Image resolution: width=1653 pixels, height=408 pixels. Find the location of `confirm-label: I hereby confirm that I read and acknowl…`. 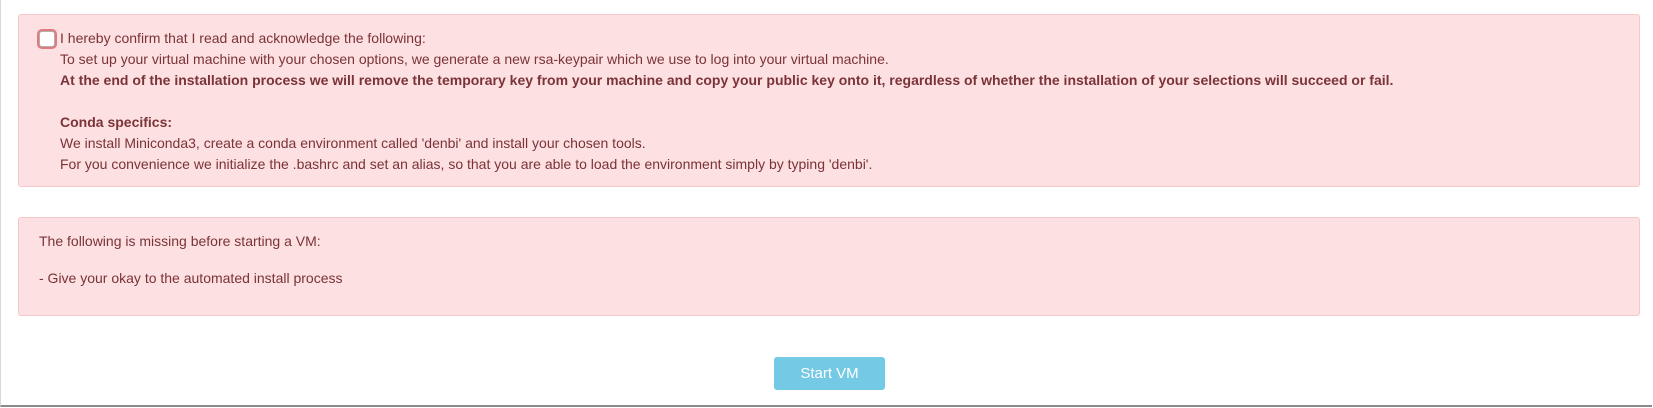

confirm-label: I hereby confirm that I read and acknowl… is located at coordinates (726, 38).